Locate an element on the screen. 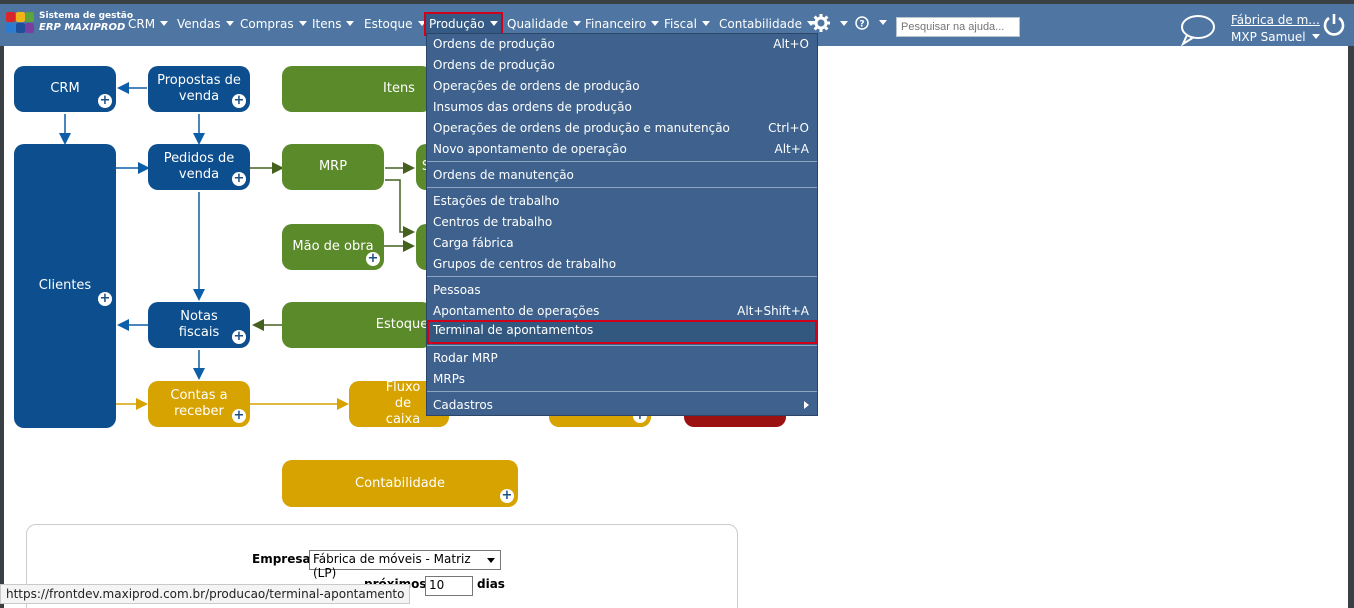 This screenshot has width=1354, height=608. nav-label: Contabilidade is located at coordinates (760, 24).